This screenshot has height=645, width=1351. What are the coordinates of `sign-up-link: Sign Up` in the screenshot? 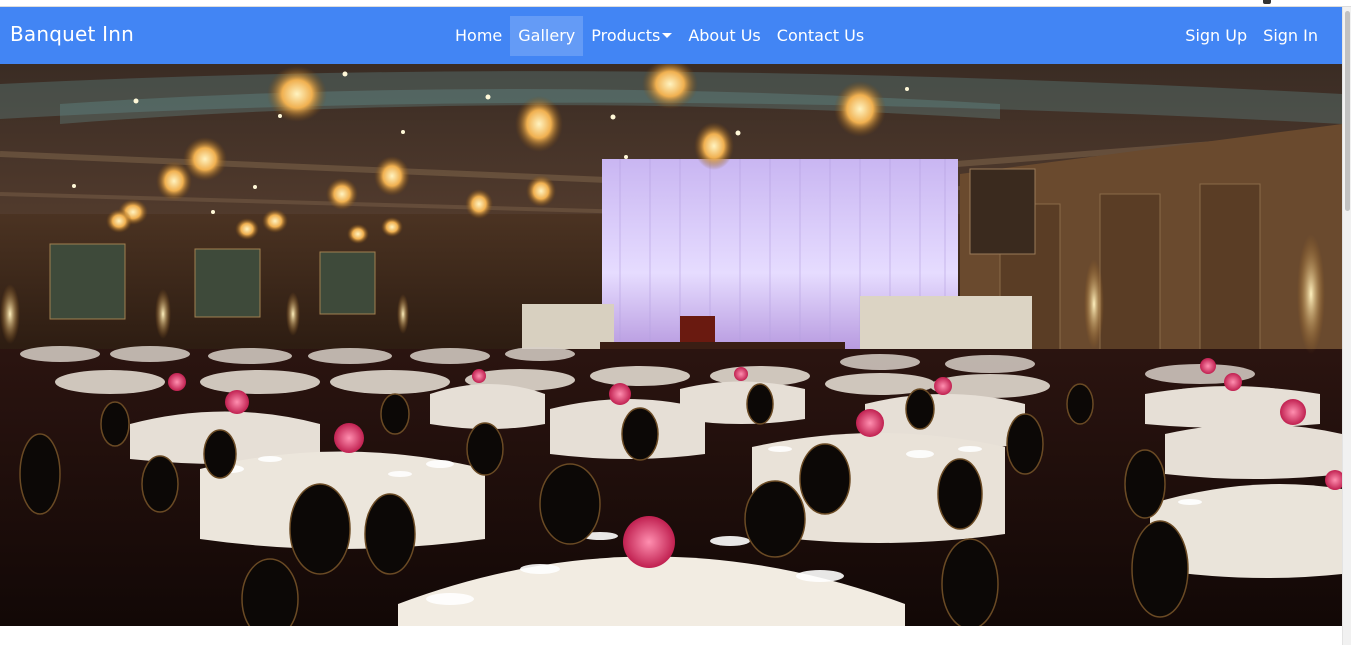 It's located at (1216, 36).